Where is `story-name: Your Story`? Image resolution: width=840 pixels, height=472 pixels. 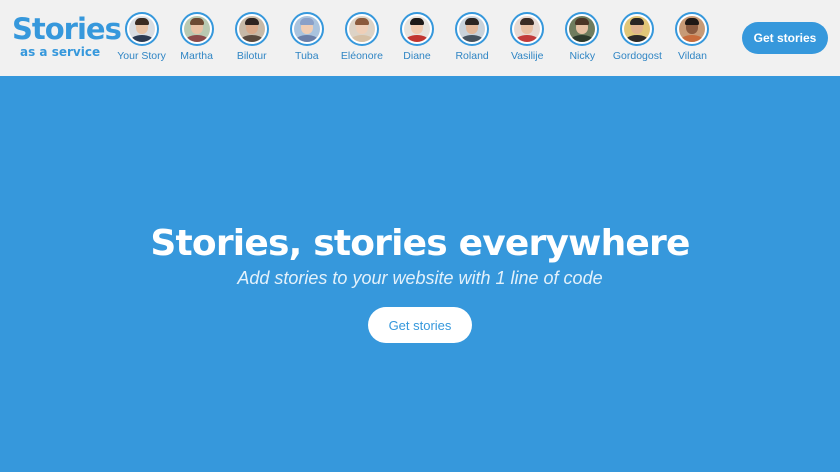 story-name: Your Story is located at coordinates (141, 56).